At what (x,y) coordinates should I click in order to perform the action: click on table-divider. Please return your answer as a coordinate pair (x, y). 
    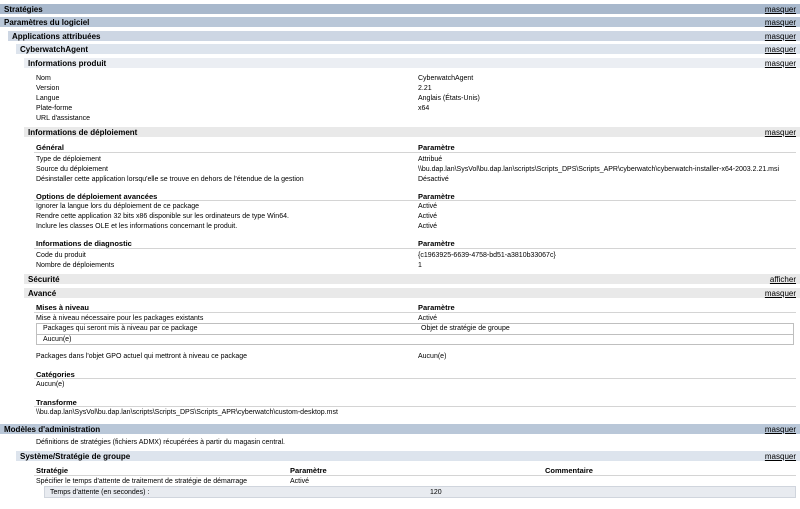
    Looking at the image, I should click on (415, 334).